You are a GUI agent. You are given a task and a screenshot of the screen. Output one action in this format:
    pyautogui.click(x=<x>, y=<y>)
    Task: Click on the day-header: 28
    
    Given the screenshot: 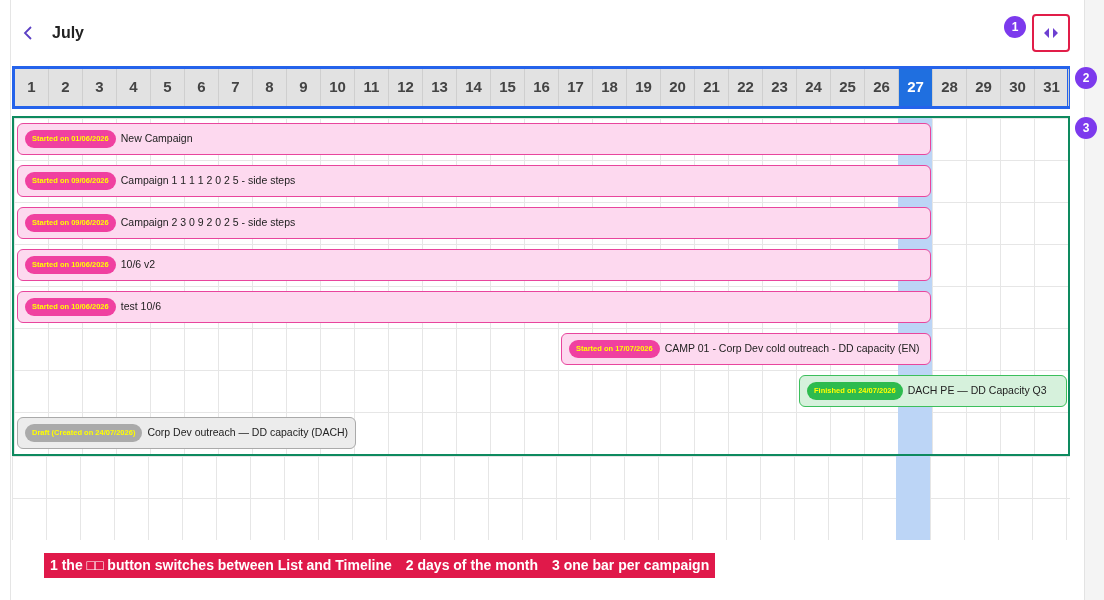 What is the action you would take?
    pyautogui.click(x=950, y=87)
    